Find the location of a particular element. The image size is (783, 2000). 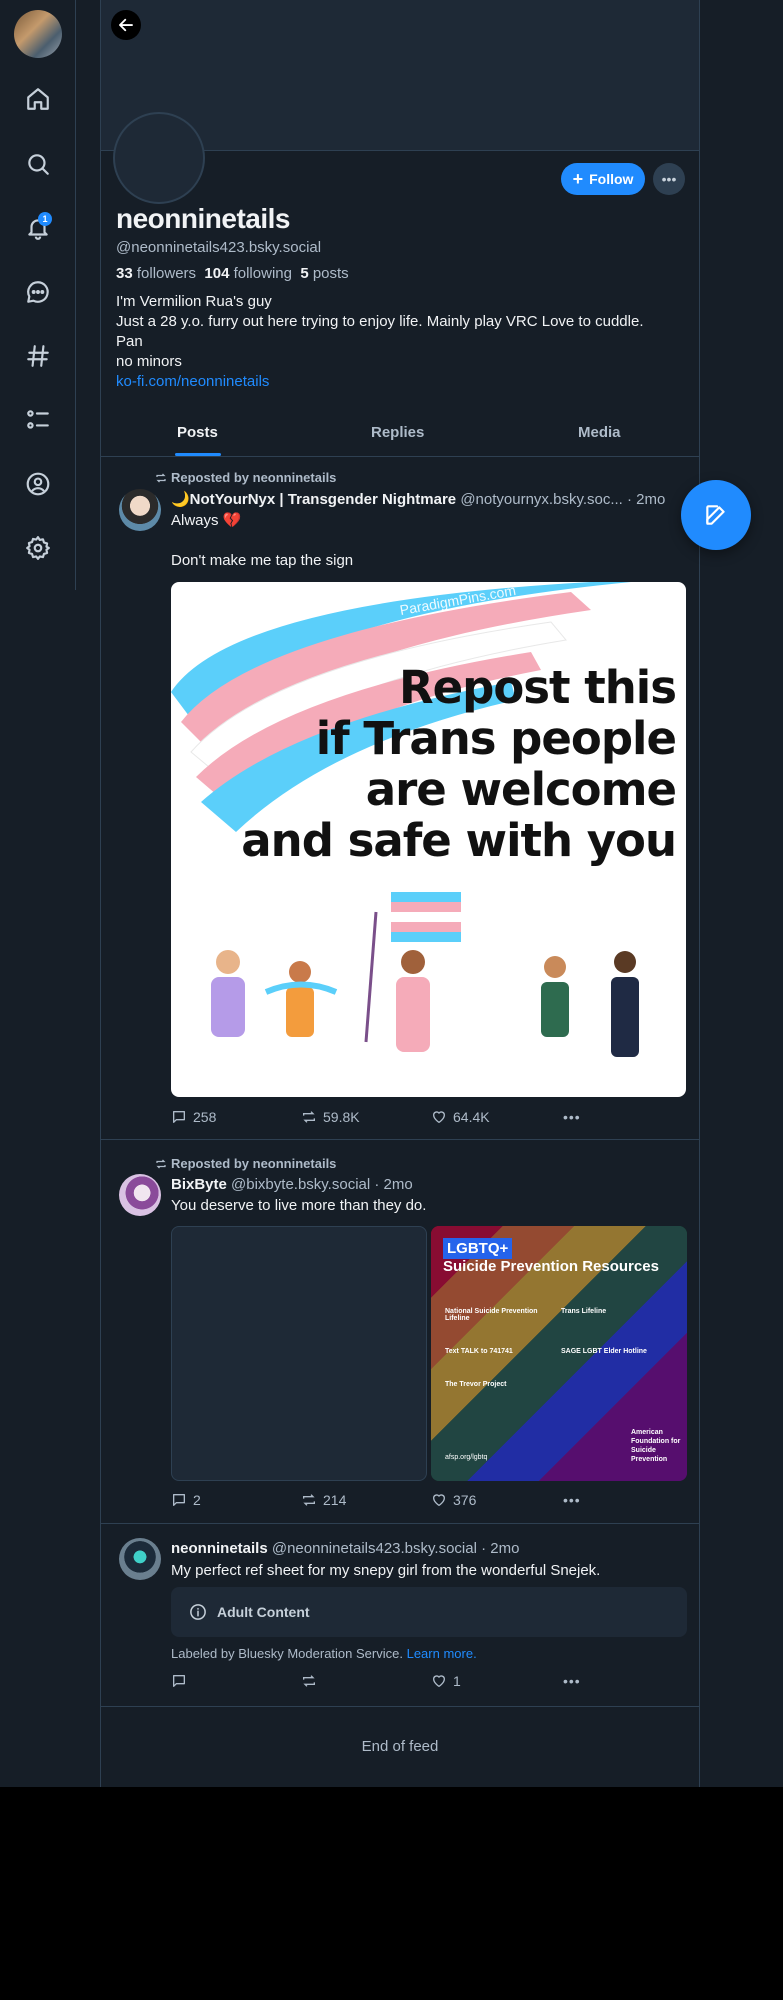

bio-line: I'm Vermilion Rua's guy is located at coordinates (194, 301).